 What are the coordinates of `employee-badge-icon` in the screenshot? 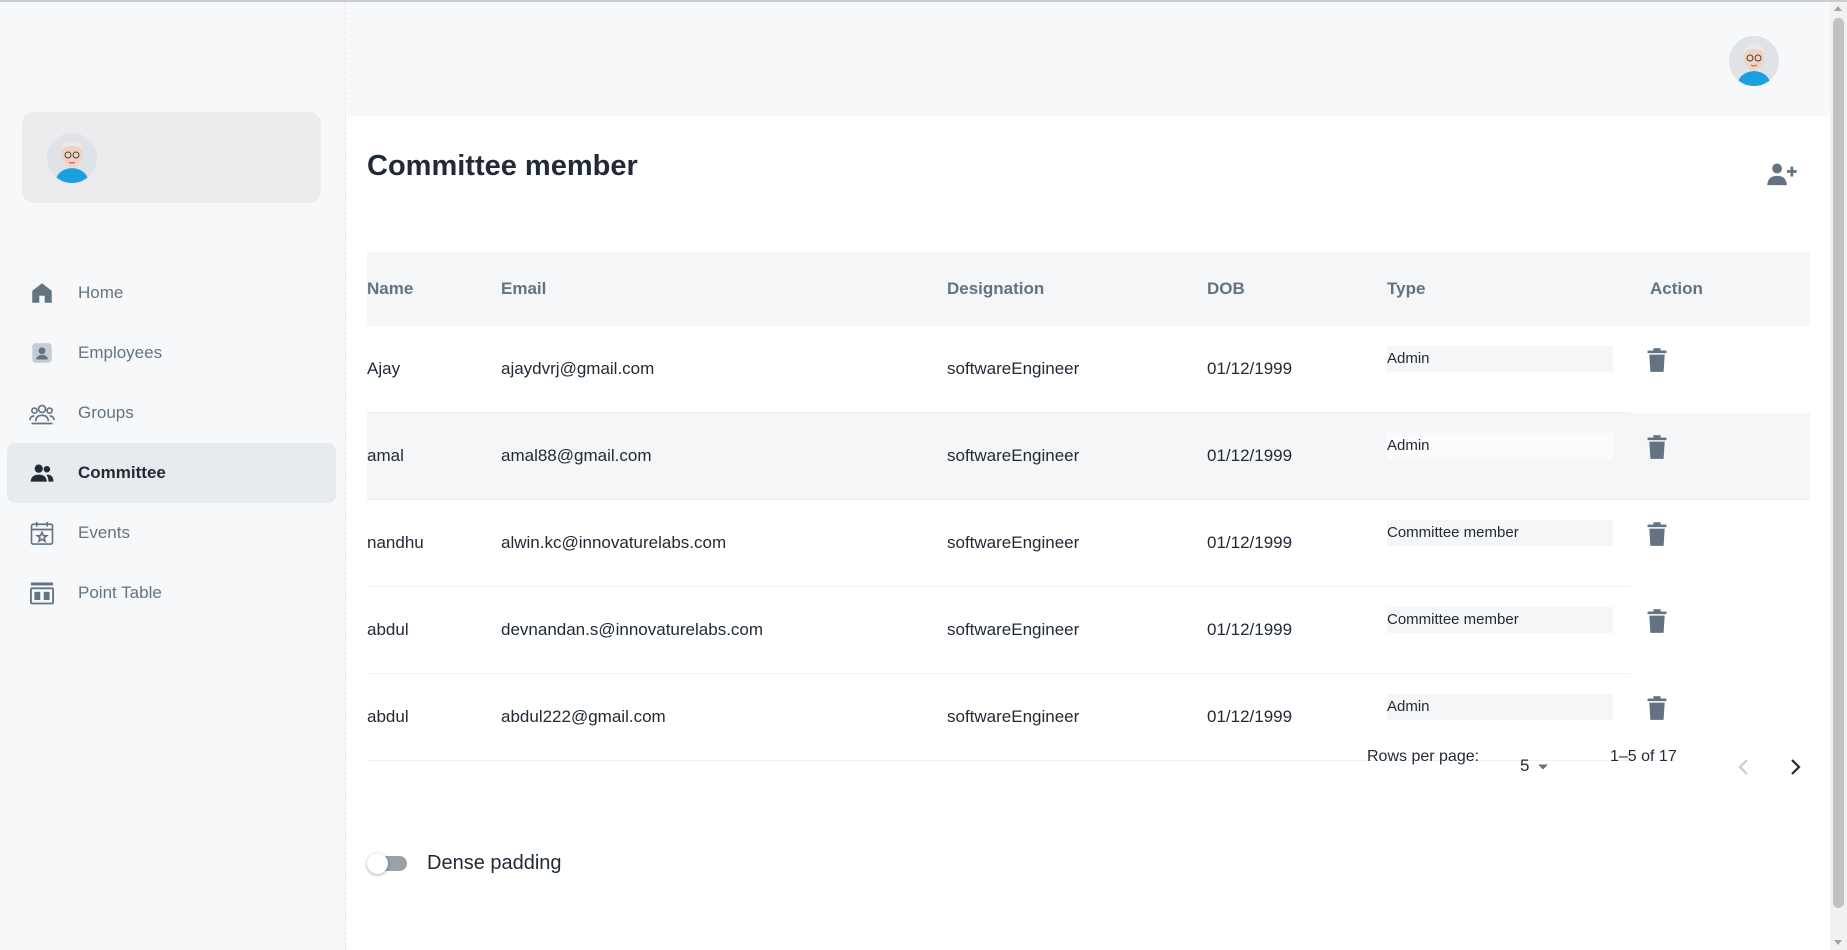 It's located at (42, 353).